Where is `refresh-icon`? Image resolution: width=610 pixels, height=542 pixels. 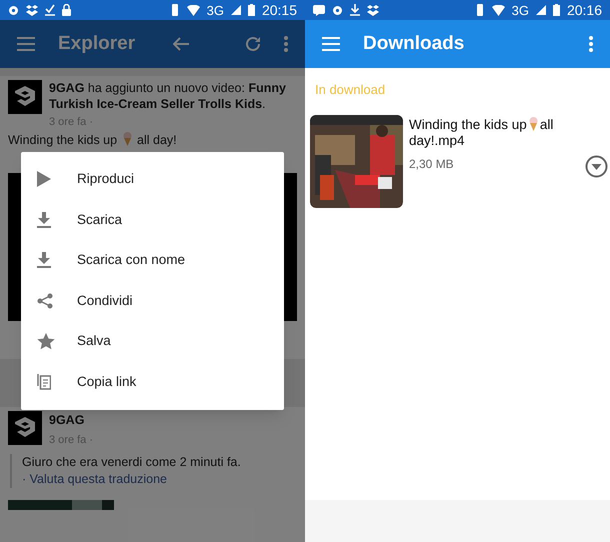
refresh-icon is located at coordinates (253, 44).